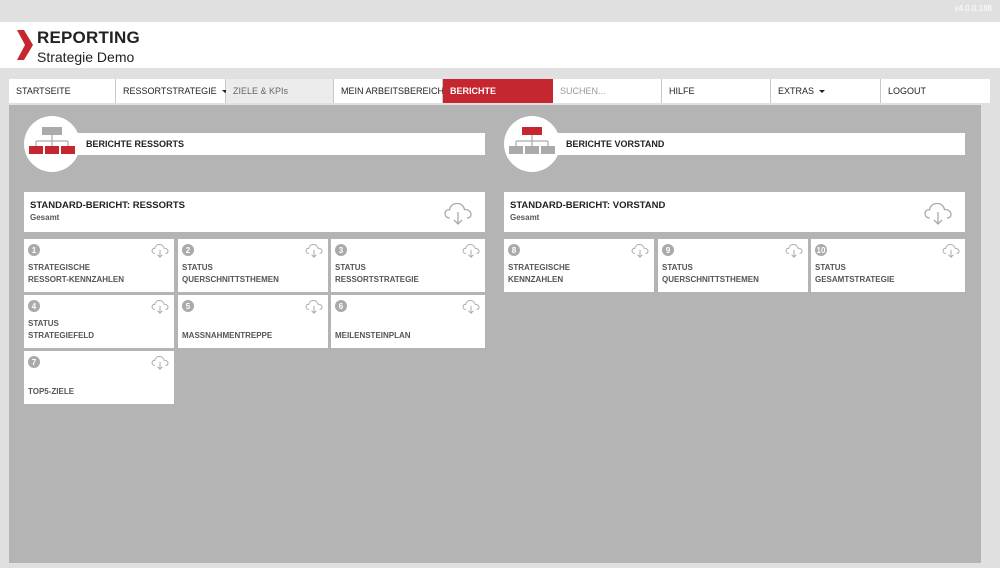  I want to click on report-tile-7: 7 TOP5-ZIELE, so click(99, 377).